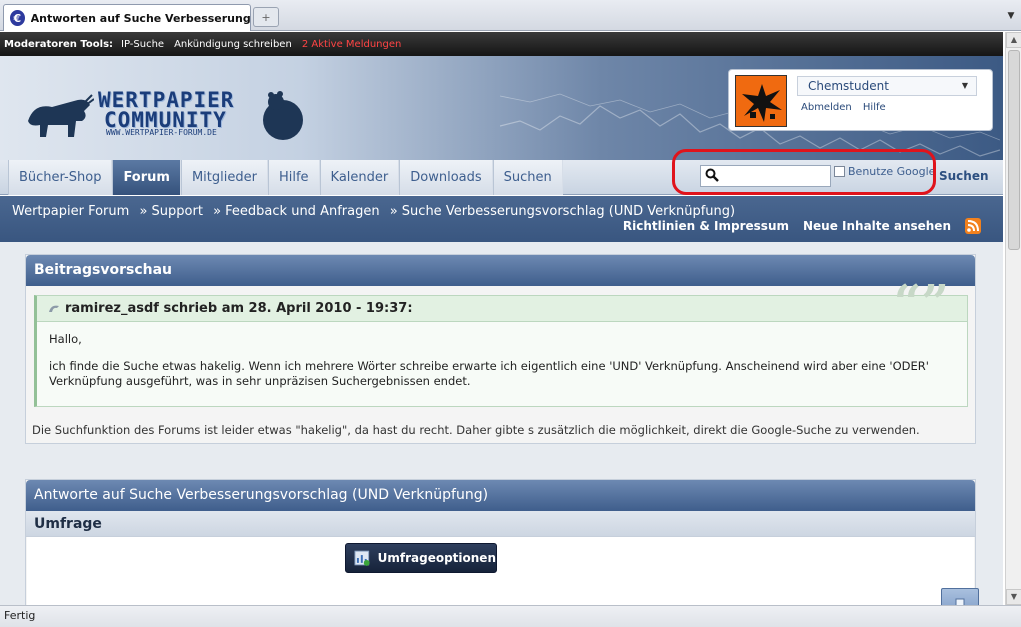  What do you see at coordinates (874, 107) in the screenshot?
I see `help-link: Hilfe` at bounding box center [874, 107].